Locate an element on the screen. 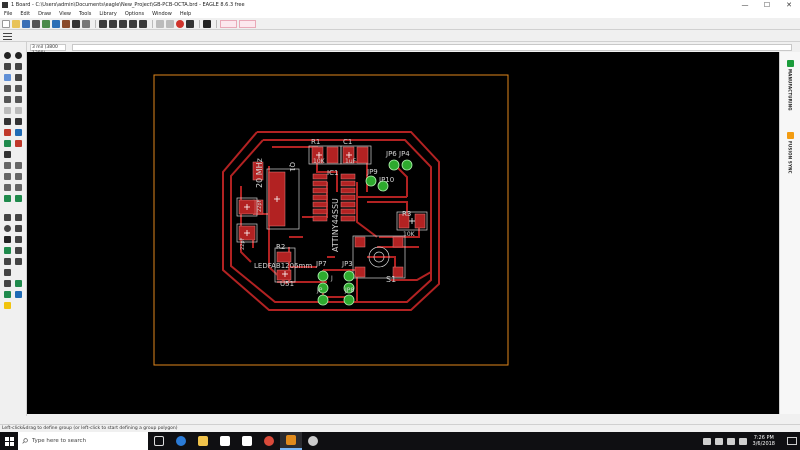 The height and width of the screenshot is (450, 800). redo-icon is located at coordinates (170, 23).